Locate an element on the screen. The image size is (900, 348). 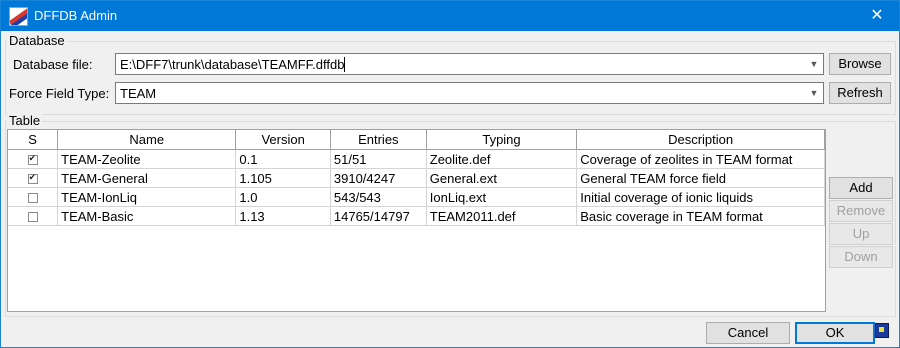
cell-typing: IonLiq.ext is located at coordinates (502, 197).